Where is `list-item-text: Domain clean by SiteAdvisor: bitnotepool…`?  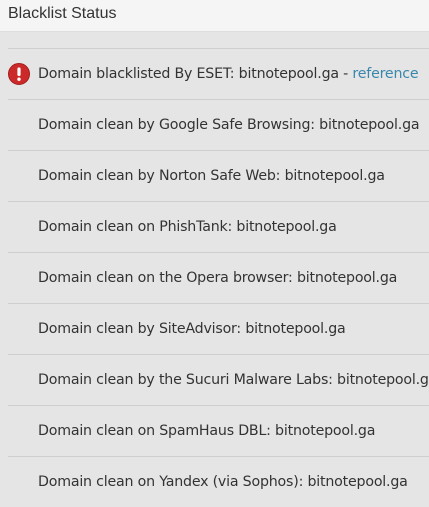 list-item-text: Domain clean by SiteAdvisor: bitnotepool… is located at coordinates (192, 329).